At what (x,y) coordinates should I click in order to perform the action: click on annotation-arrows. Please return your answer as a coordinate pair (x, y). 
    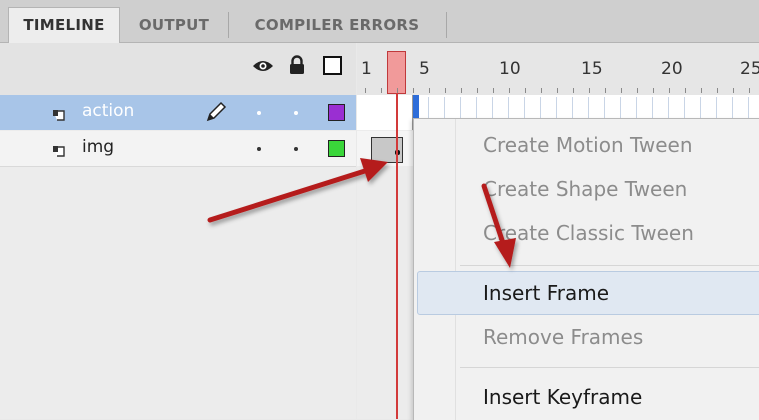
    Looking at the image, I should click on (361, 213).